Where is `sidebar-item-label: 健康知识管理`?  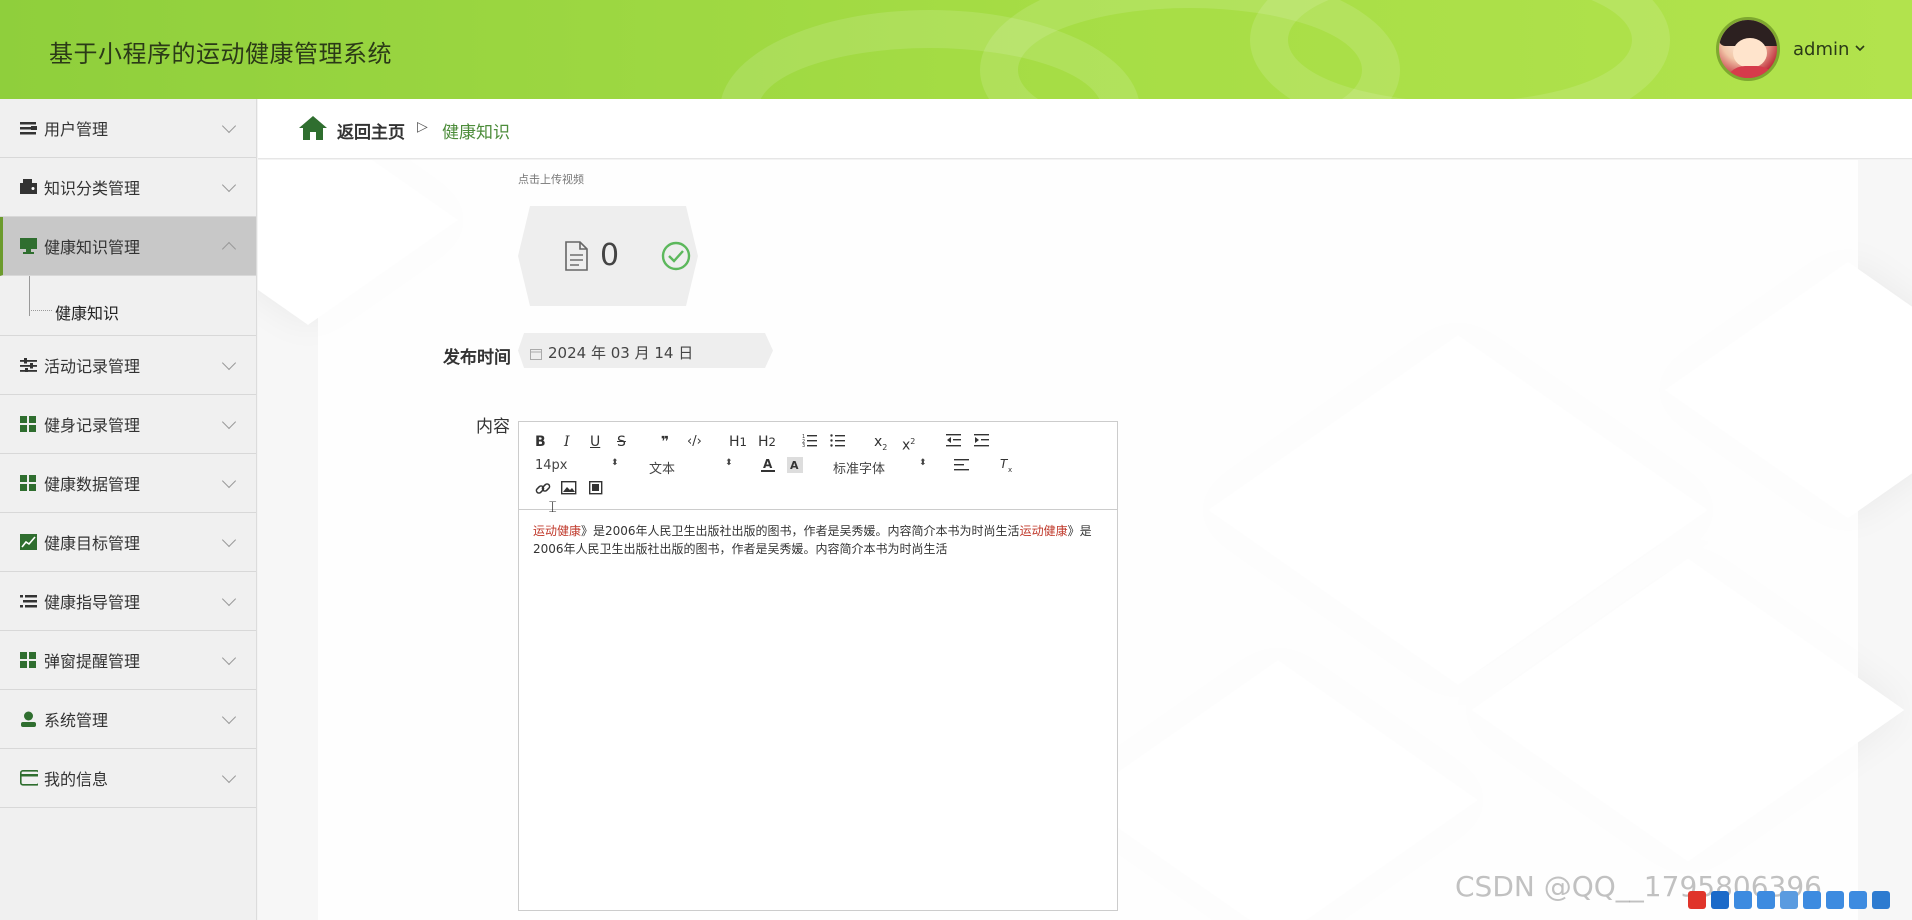 sidebar-item-label: 健康知识管理 is located at coordinates (92, 247).